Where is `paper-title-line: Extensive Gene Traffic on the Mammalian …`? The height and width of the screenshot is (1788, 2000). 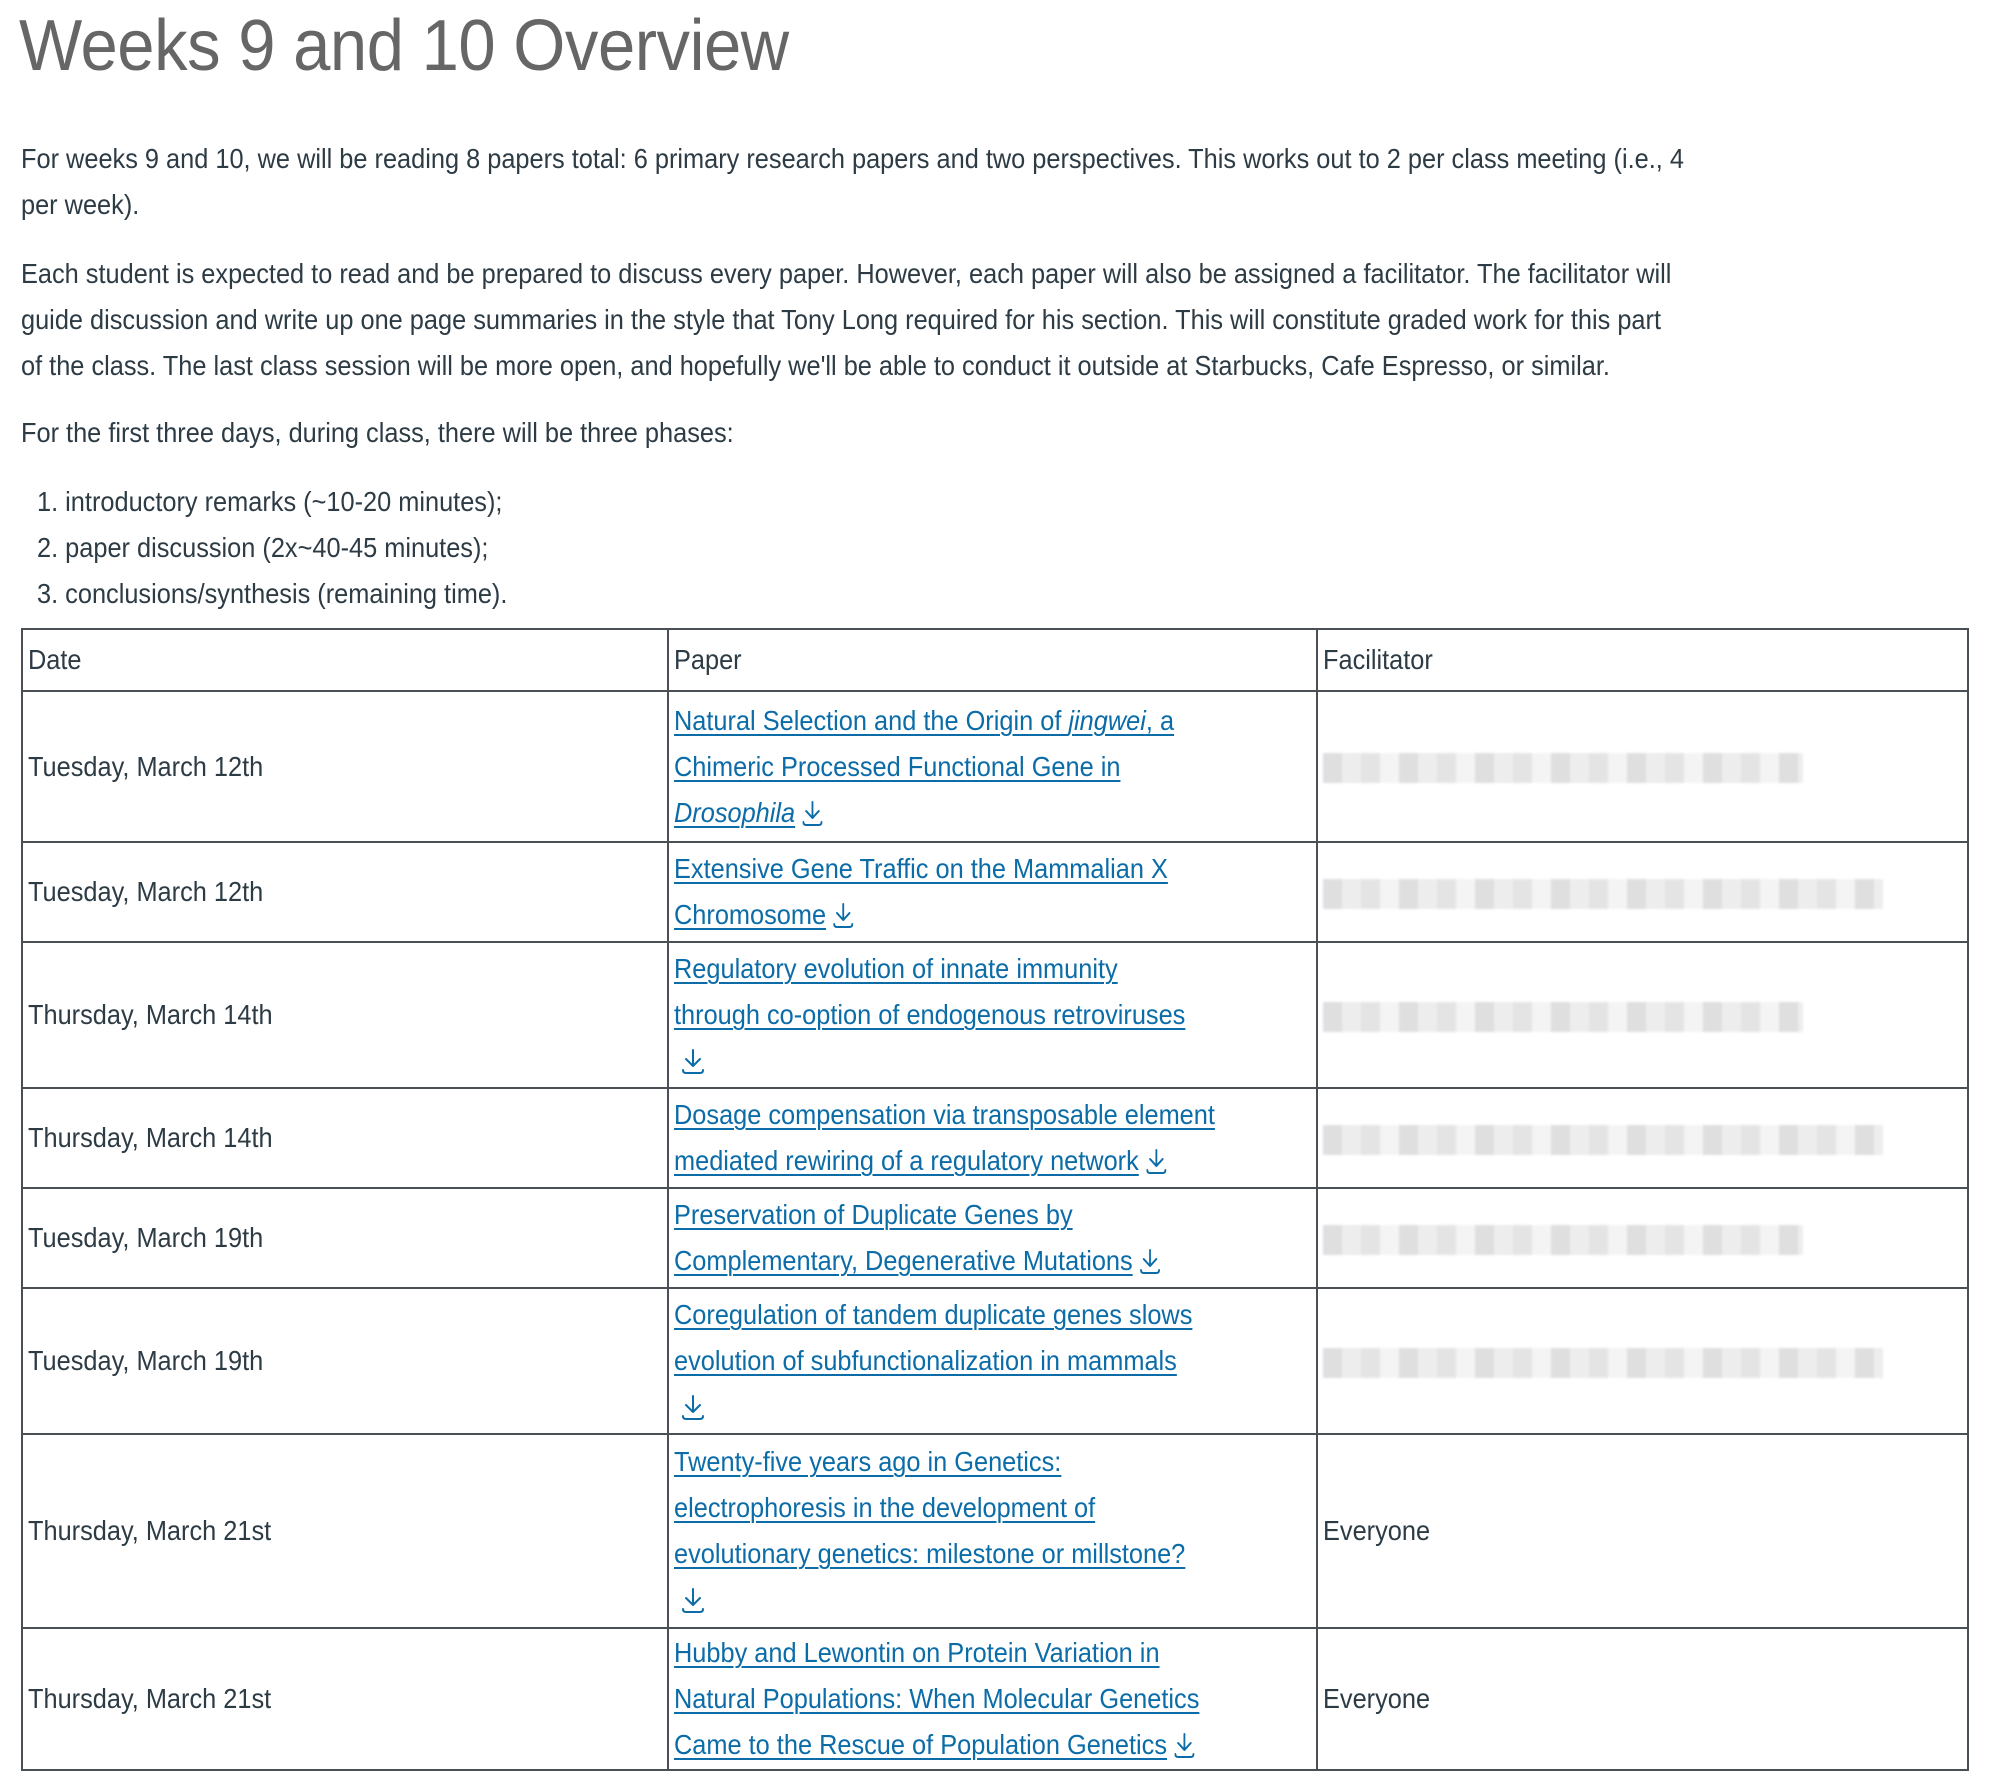 paper-title-line: Extensive Gene Traffic on the Mammalian … is located at coordinates (962, 869).